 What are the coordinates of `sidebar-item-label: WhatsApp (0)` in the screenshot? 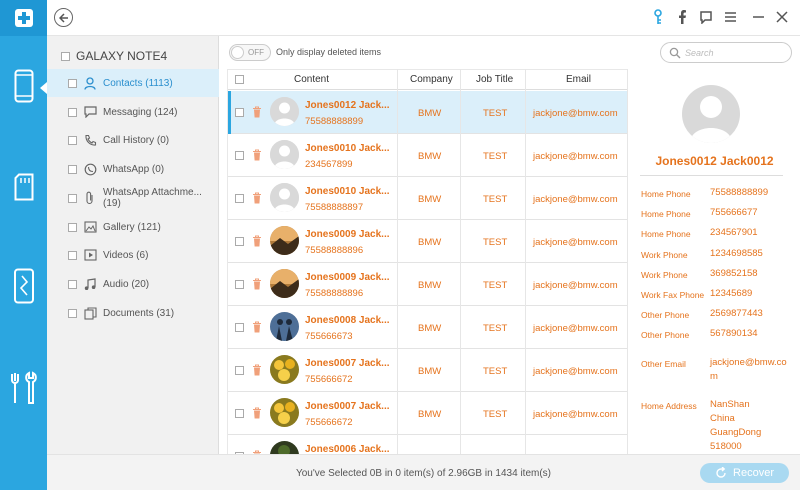 It's located at (134, 169).